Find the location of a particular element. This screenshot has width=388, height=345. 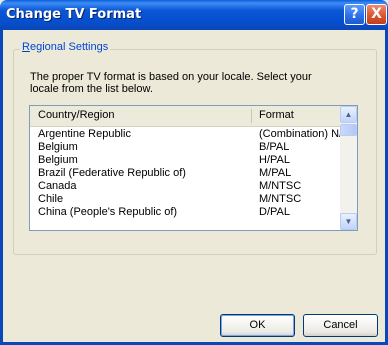

vertical-scrollbar: ▲ ▼ is located at coordinates (348, 168).